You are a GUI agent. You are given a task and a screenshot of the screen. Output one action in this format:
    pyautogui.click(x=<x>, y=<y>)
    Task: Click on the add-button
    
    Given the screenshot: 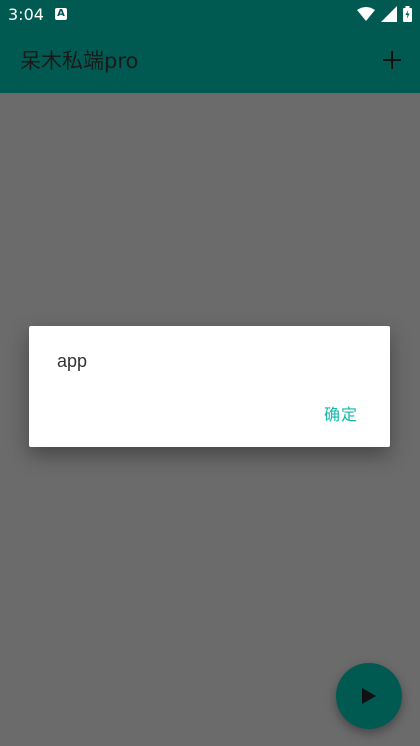 What is the action you would take?
    pyautogui.click(x=392, y=60)
    